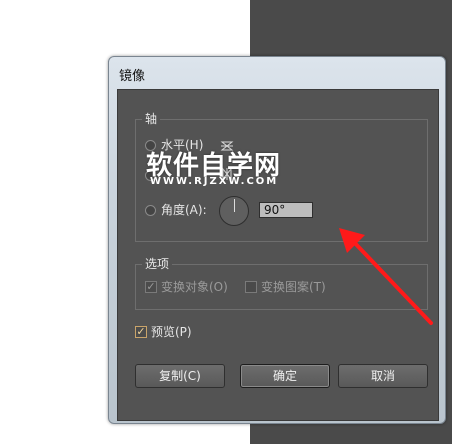 This screenshot has height=444, width=452. Describe the element at coordinates (285, 376) in the screenshot. I see `ok-button: 确定` at that location.